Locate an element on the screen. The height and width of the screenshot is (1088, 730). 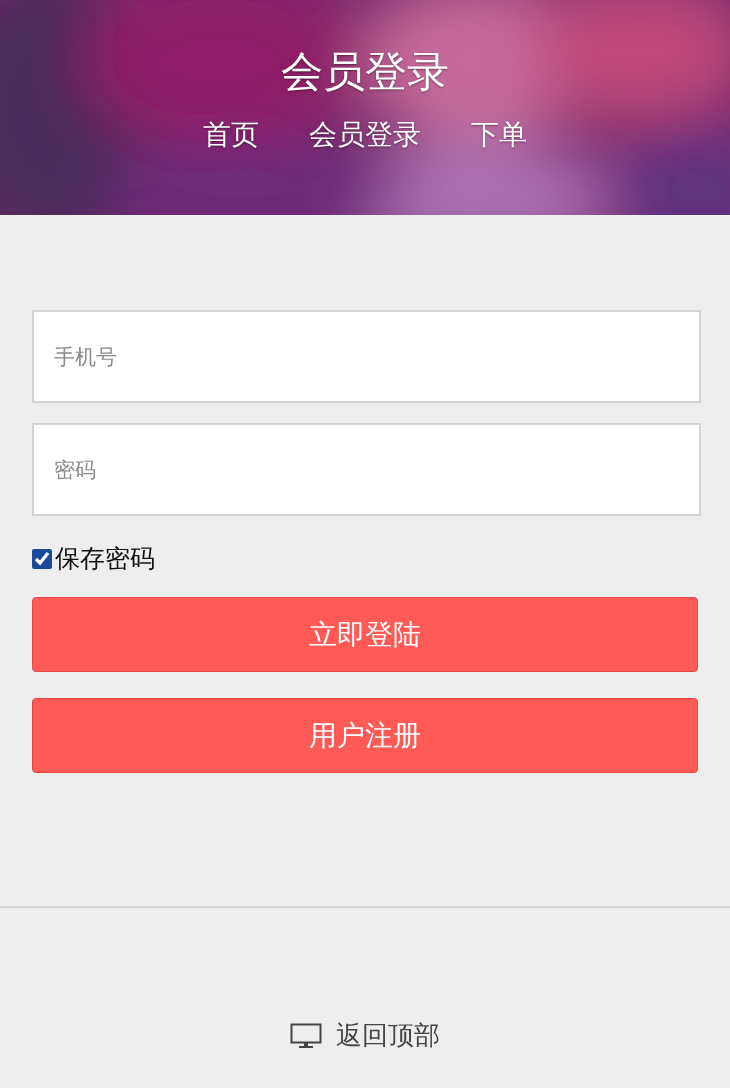
back-to-top-link: 返回顶部 is located at coordinates (388, 1035).